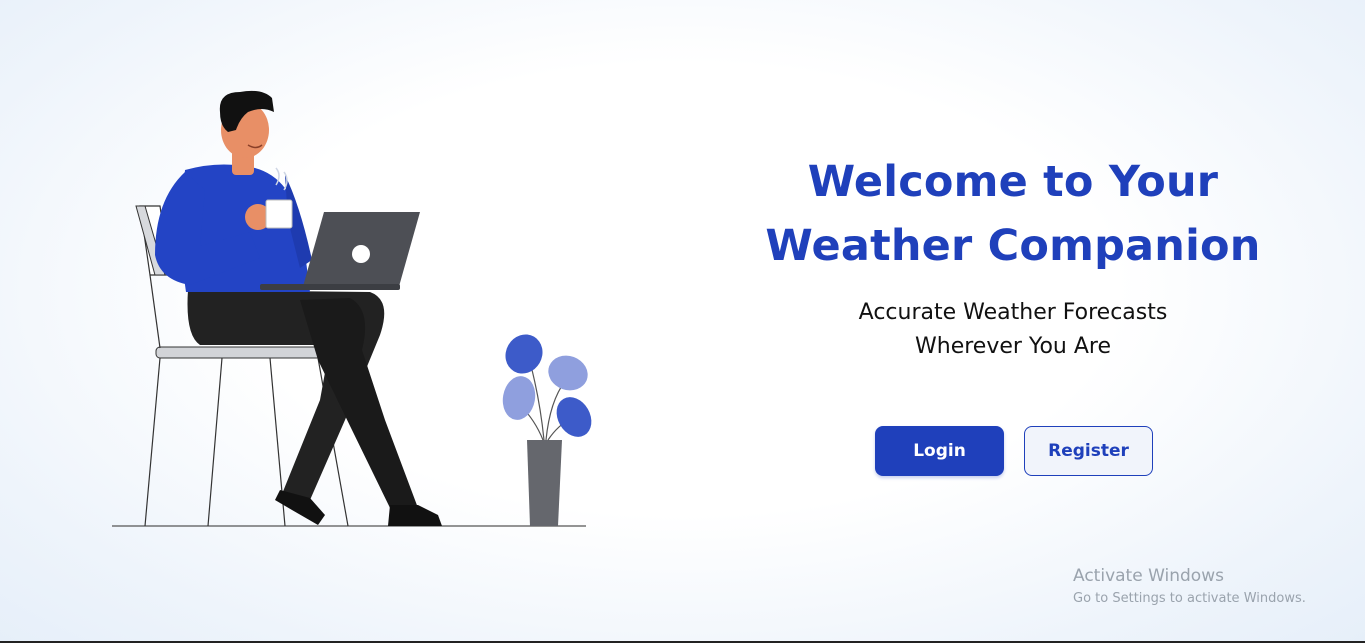 The image size is (1365, 643). Describe the element at coordinates (1088, 451) in the screenshot. I see `register-button: Register` at that location.